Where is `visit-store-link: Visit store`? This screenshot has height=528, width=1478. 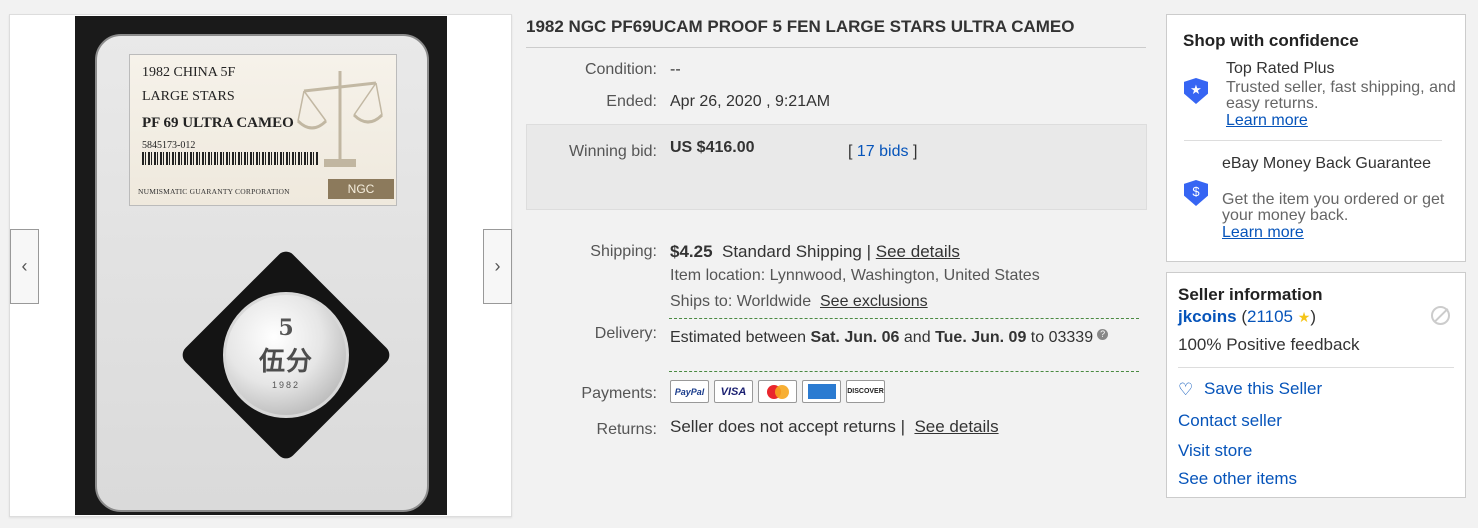
visit-store-link: Visit store is located at coordinates (1215, 451).